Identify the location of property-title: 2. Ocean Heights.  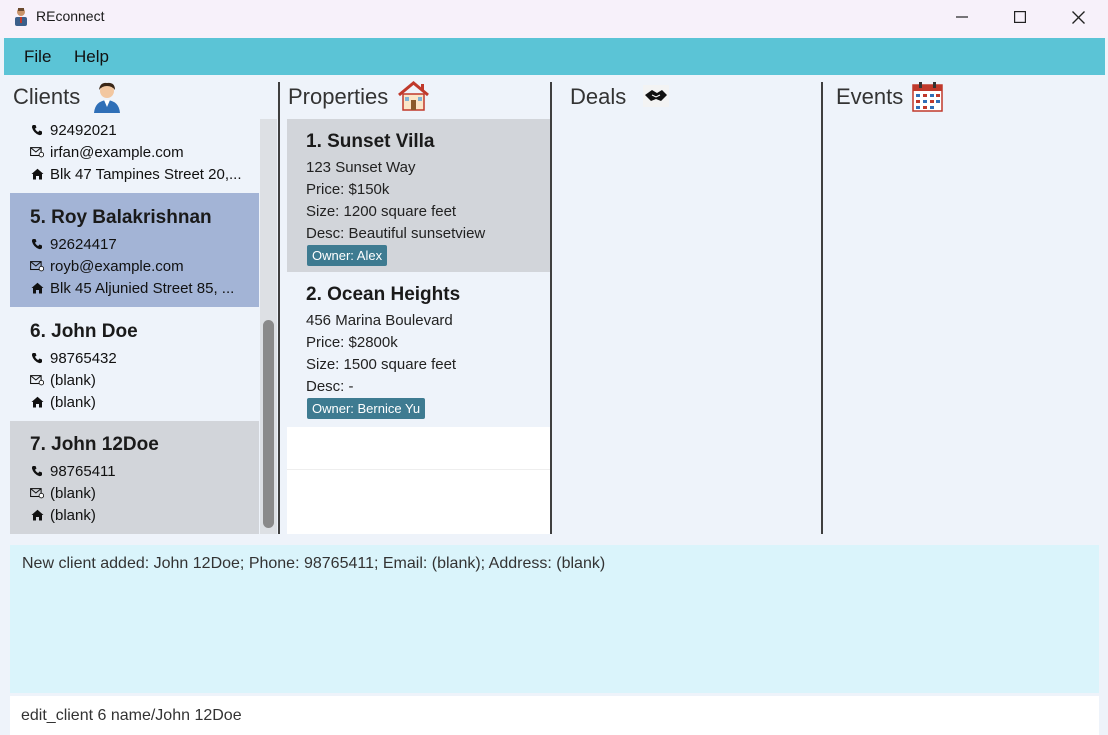
(383, 294).